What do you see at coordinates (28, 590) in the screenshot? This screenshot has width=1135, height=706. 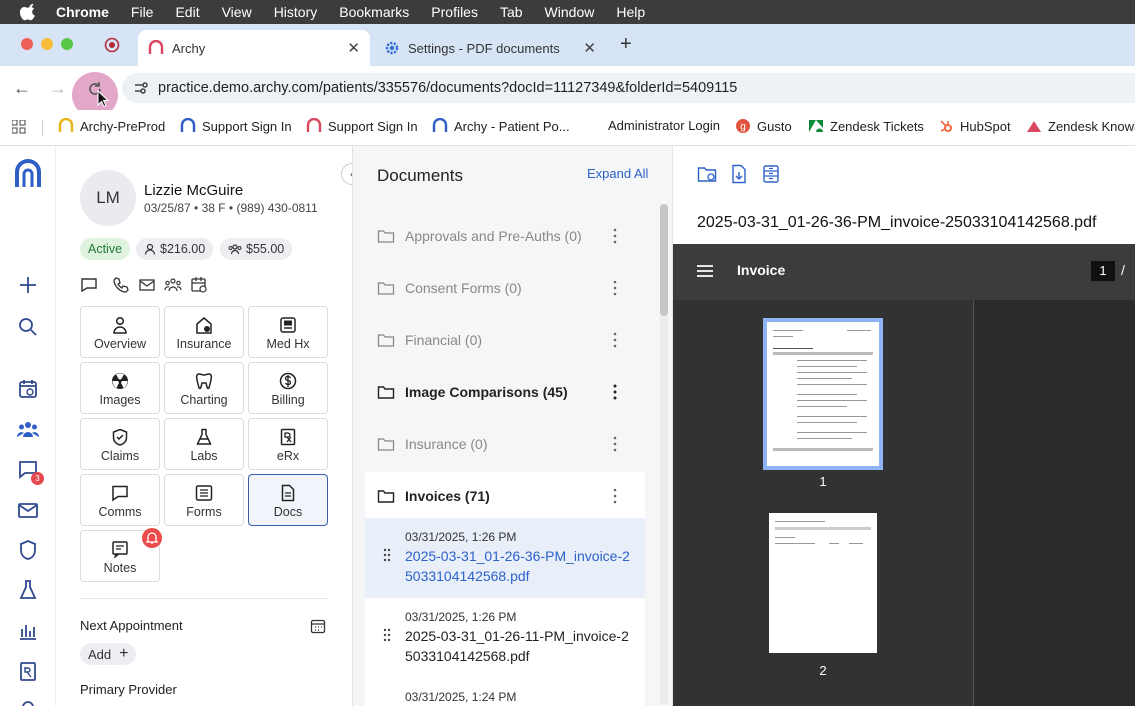 I see `flask-icon` at bounding box center [28, 590].